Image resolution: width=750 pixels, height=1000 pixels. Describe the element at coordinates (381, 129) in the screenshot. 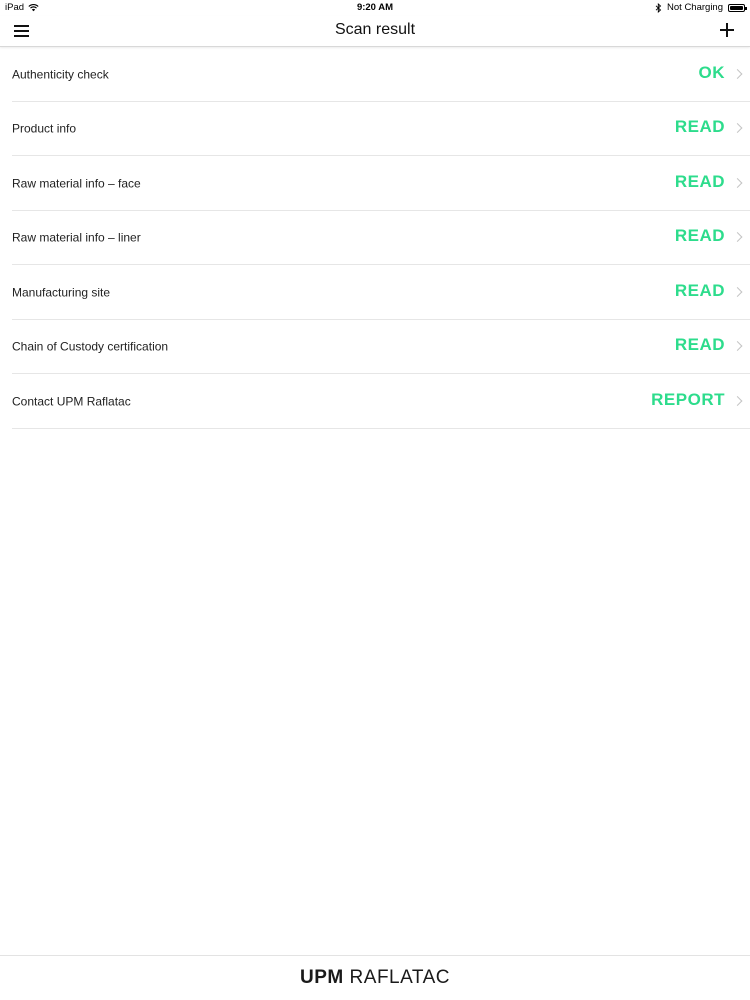

I see `row-product-info: Product info READ` at that location.